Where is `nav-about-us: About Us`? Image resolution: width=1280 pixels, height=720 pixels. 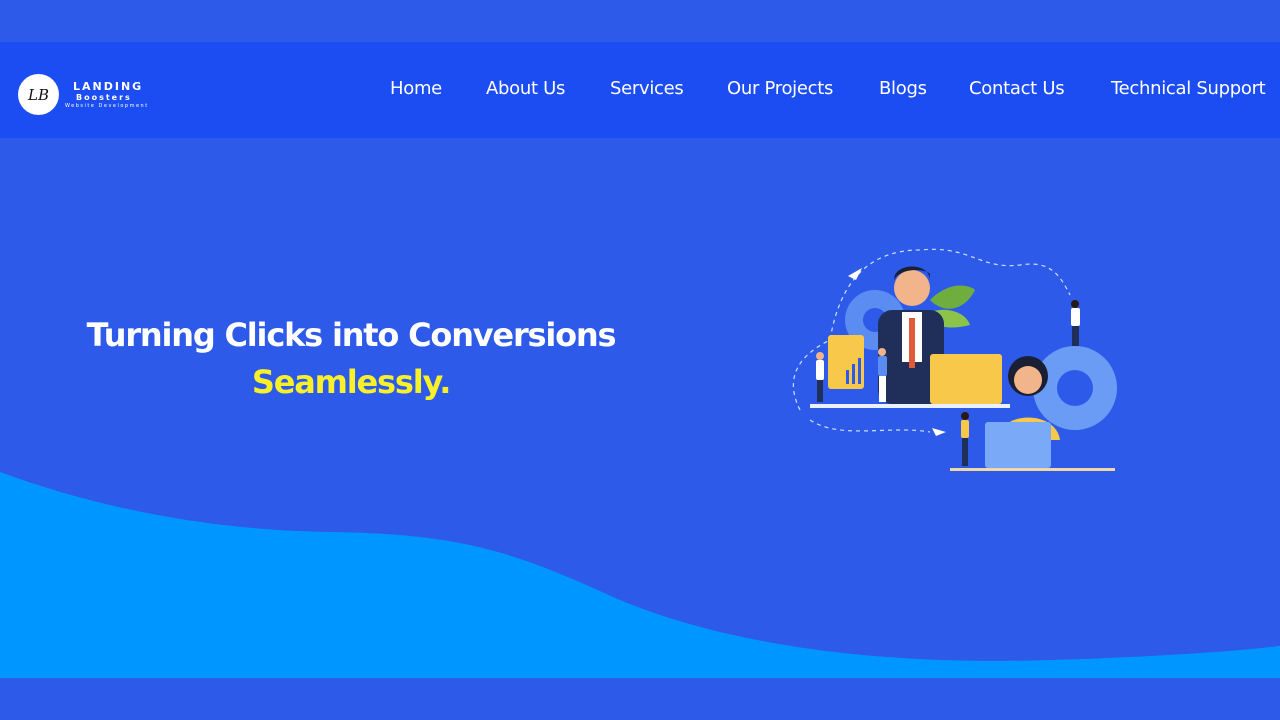 nav-about-us: About Us is located at coordinates (525, 88).